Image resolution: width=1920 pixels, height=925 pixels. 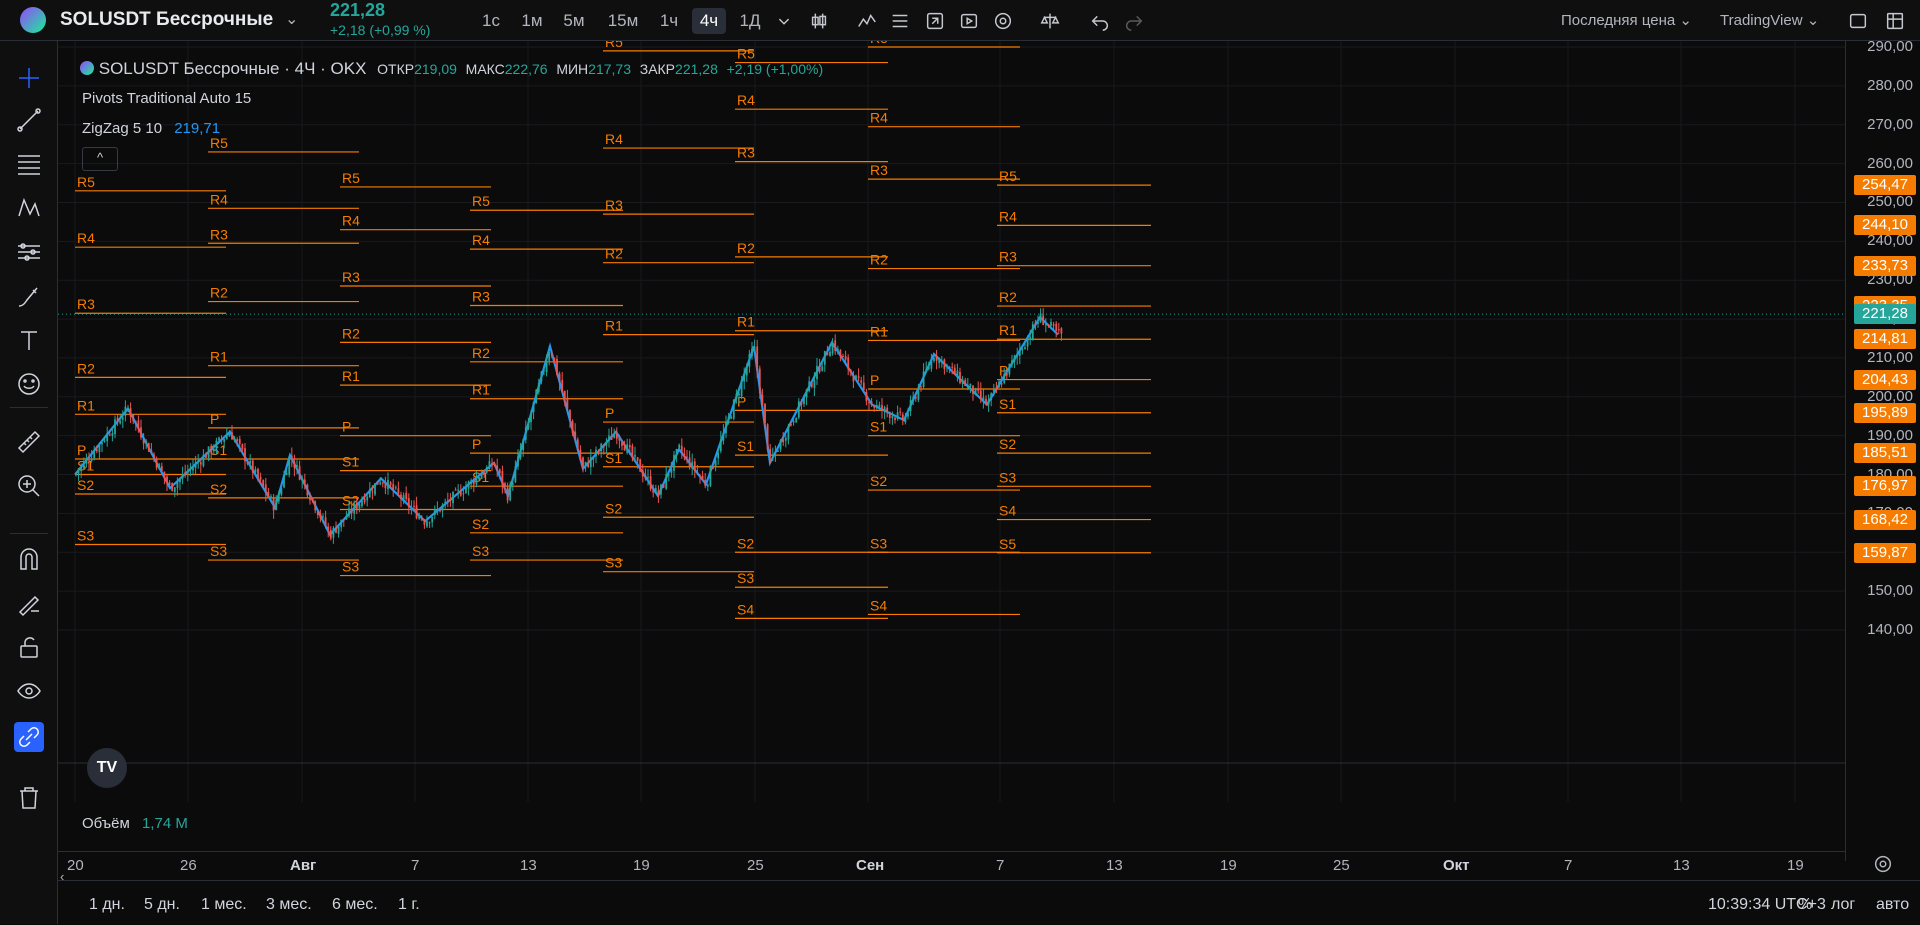 I want to click on range-3m: 3 мес., so click(x=289, y=905).